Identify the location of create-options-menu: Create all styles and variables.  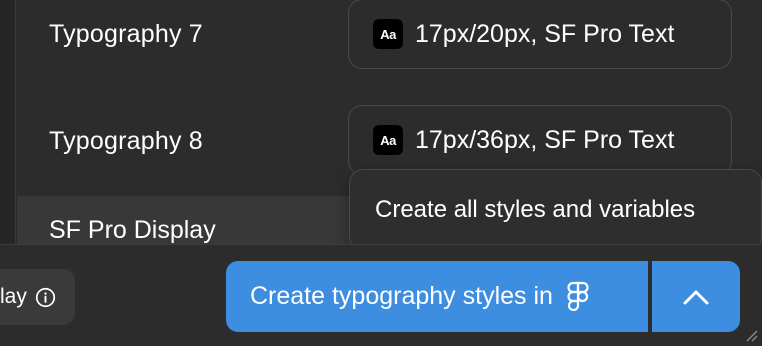
(555, 210).